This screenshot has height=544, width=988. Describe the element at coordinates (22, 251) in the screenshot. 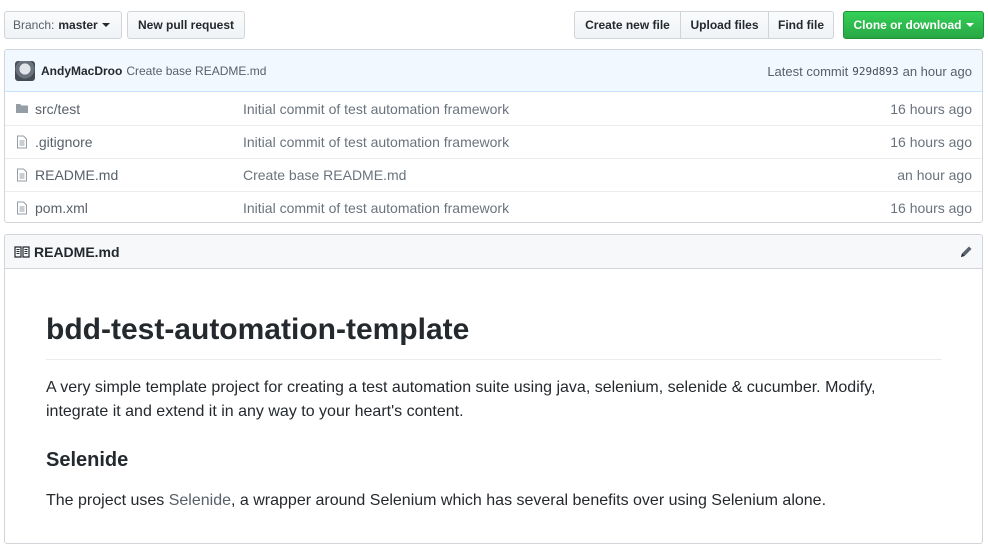

I see `book-icon` at that location.